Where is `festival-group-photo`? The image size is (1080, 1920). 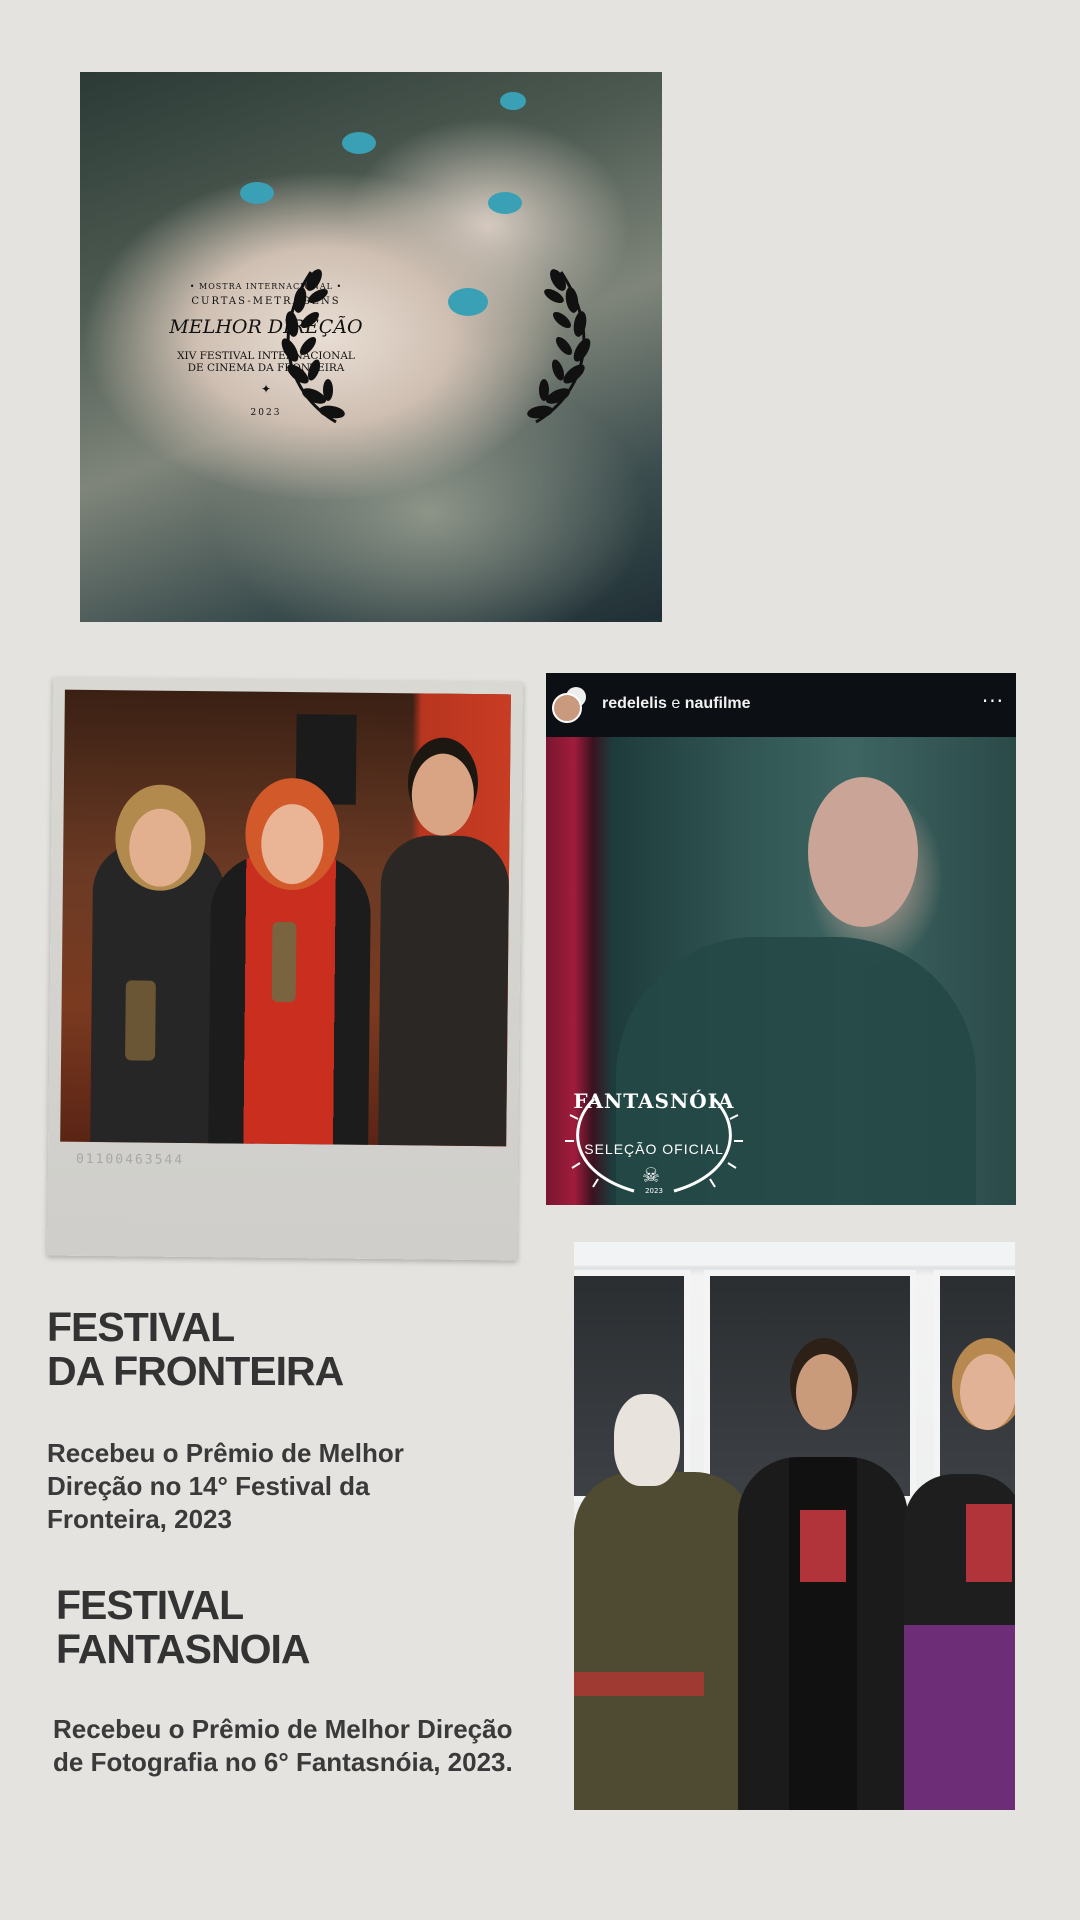 festival-group-photo is located at coordinates (794, 1526).